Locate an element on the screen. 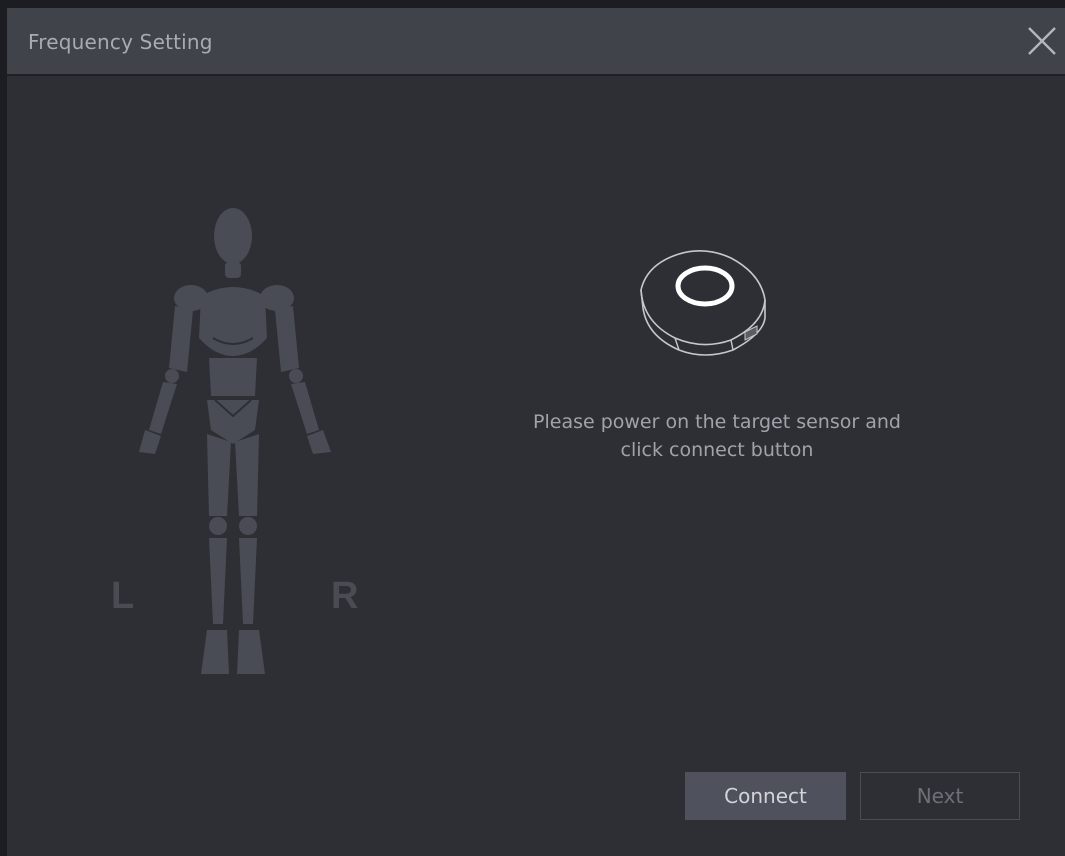  dialog-title: Frequency Setting is located at coordinates (120, 42).